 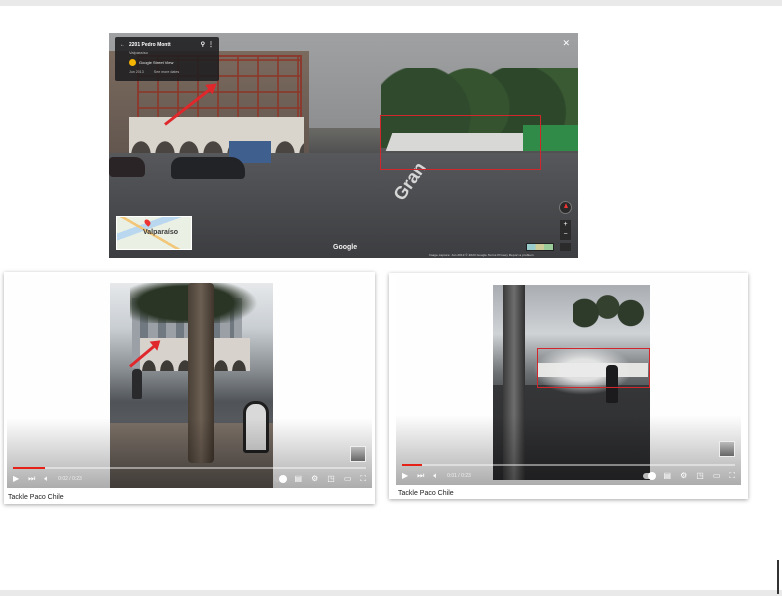 What do you see at coordinates (136, 72) in the screenshot?
I see `capture-date: Jun 2013` at bounding box center [136, 72].